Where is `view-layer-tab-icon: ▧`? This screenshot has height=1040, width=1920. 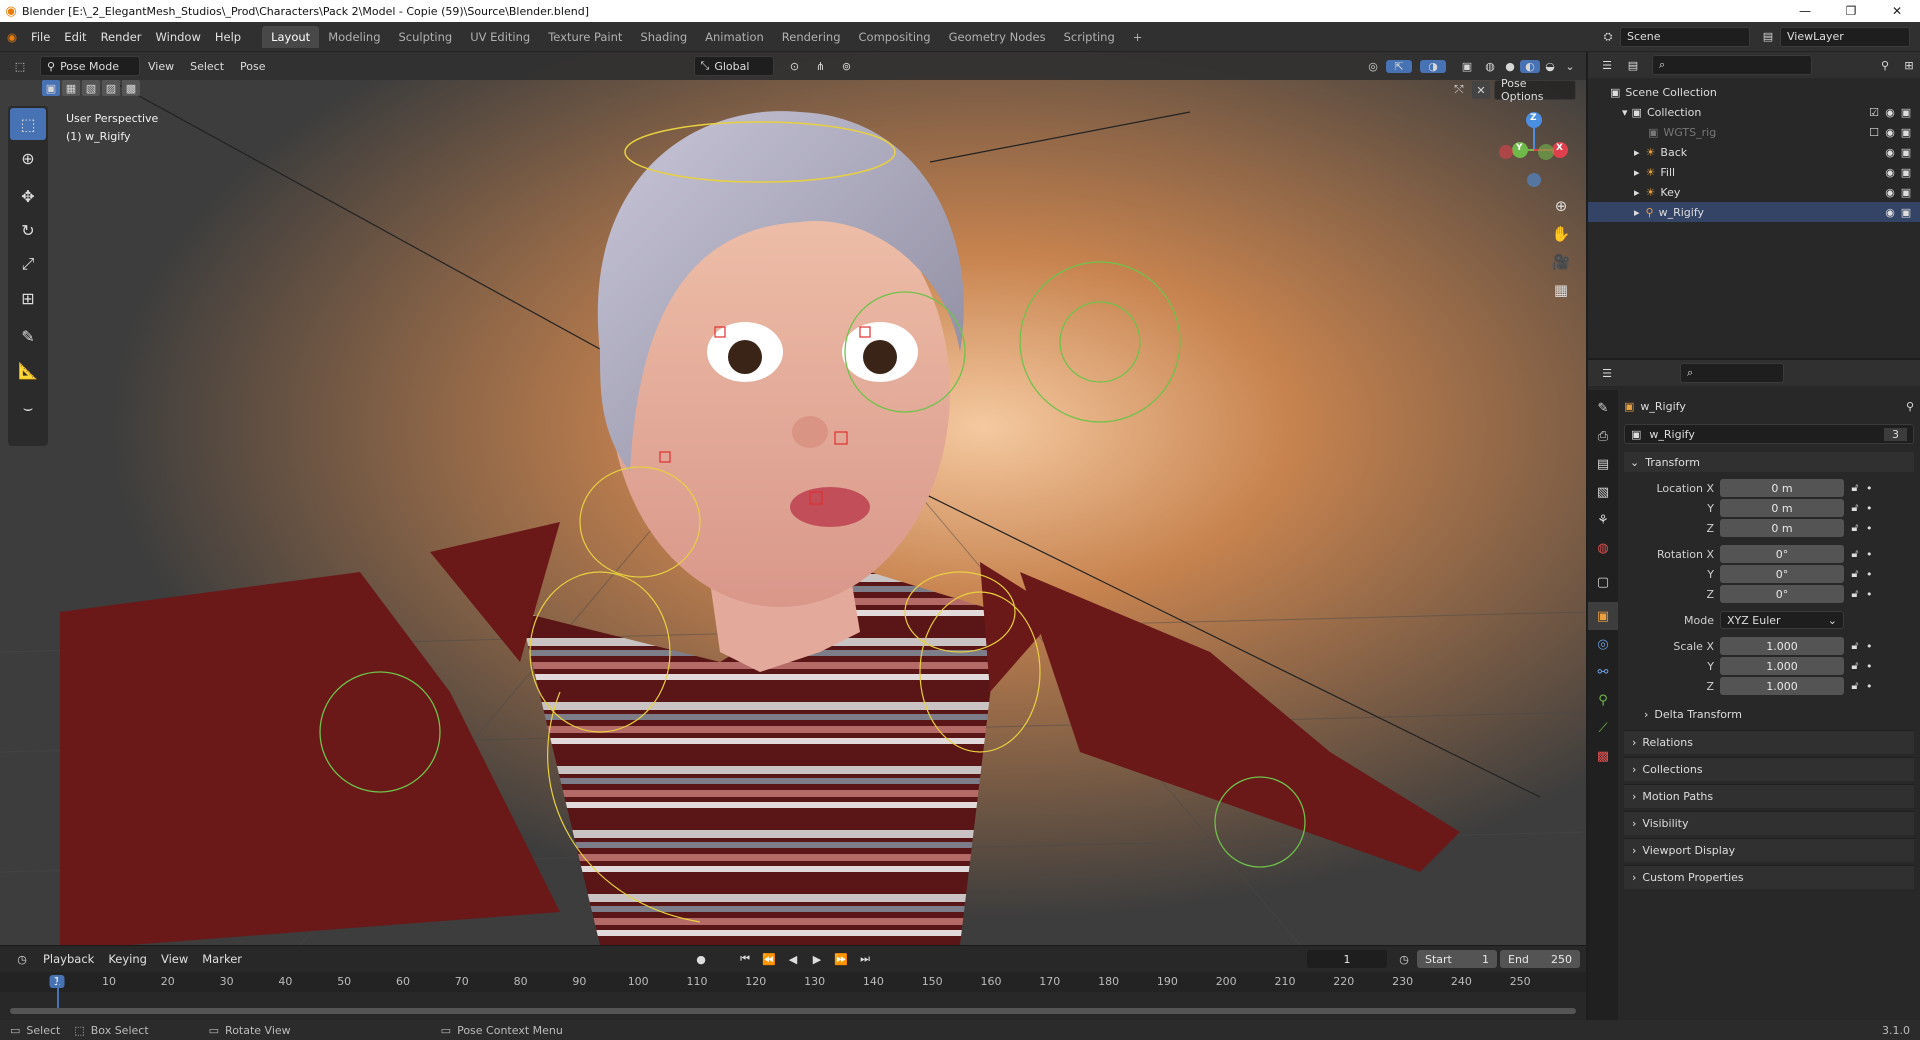
view-layer-tab-icon: ▧ is located at coordinates (1603, 492).